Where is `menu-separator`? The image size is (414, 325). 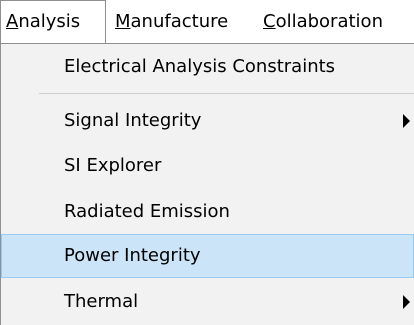 menu-separator is located at coordinates (226, 93).